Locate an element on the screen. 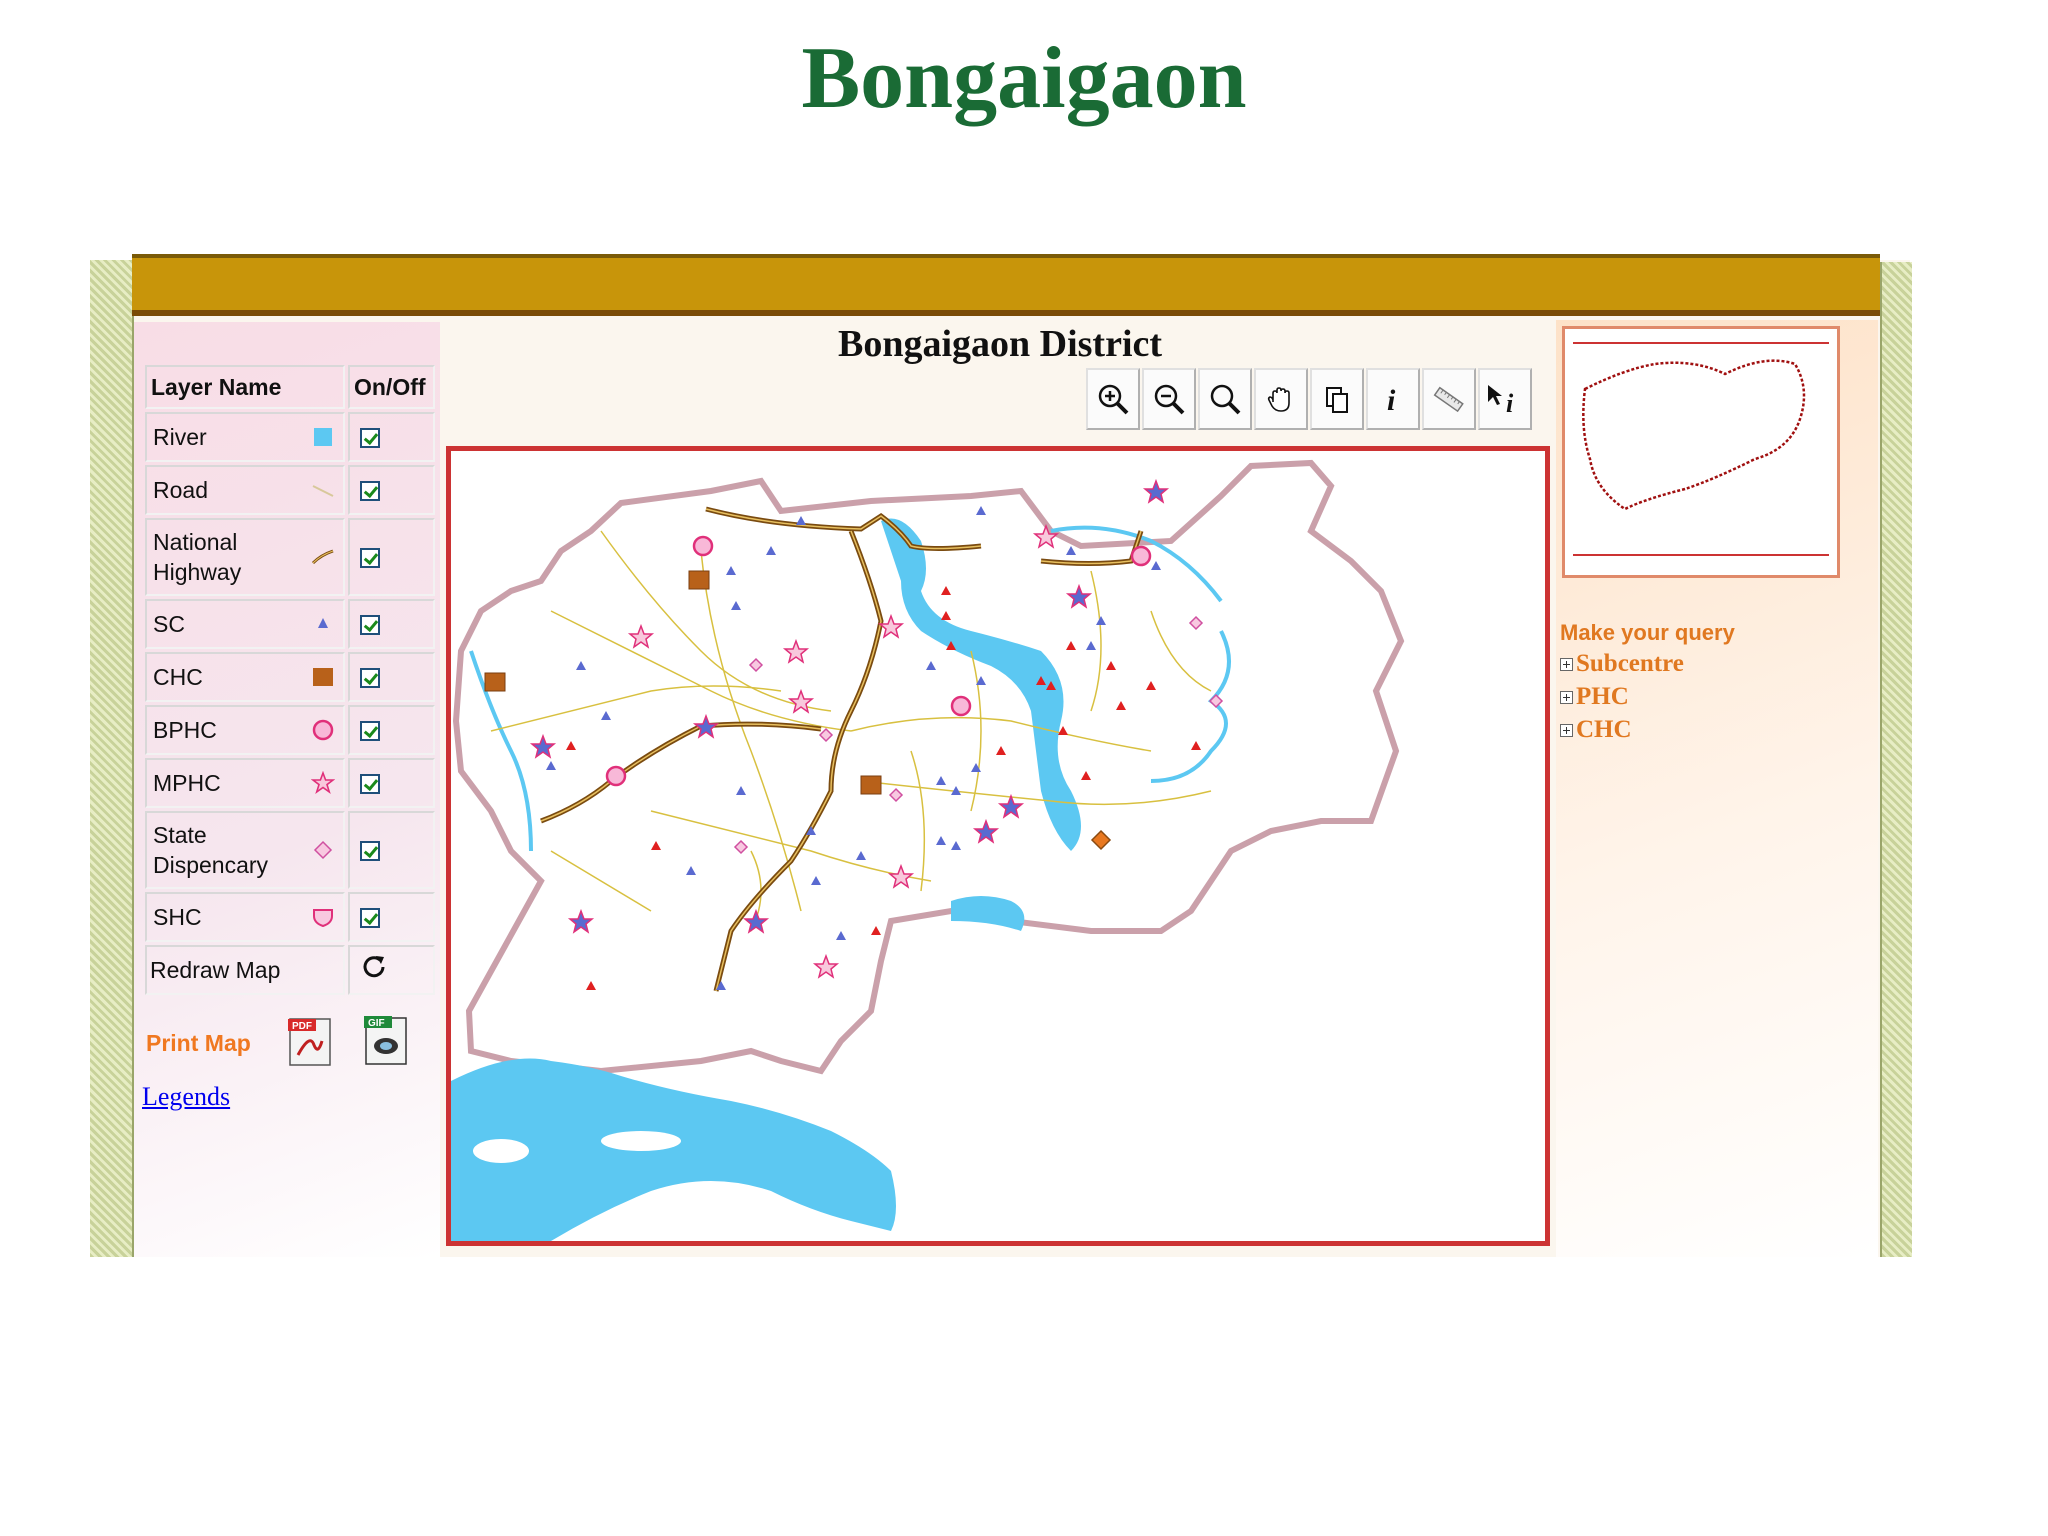 This screenshot has height=1536, width=2048. query-title: Make your query is located at coordinates (1647, 632).